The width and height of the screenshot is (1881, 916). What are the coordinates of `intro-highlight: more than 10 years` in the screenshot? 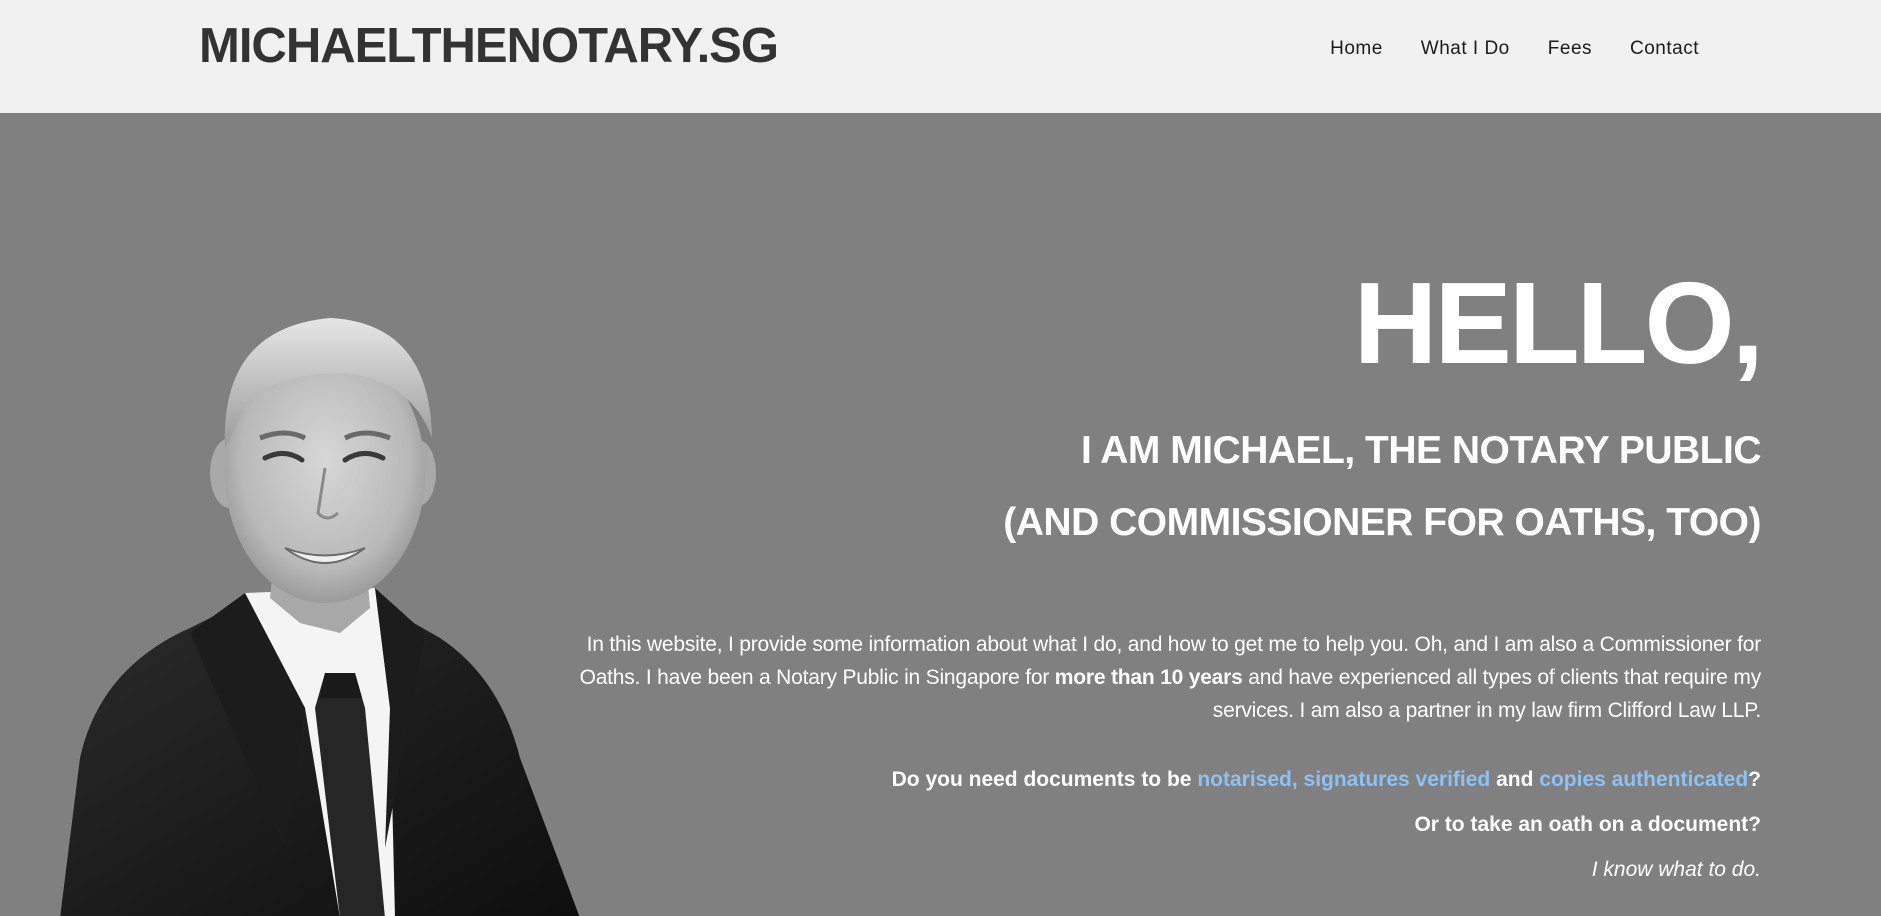 It's located at (1148, 677).